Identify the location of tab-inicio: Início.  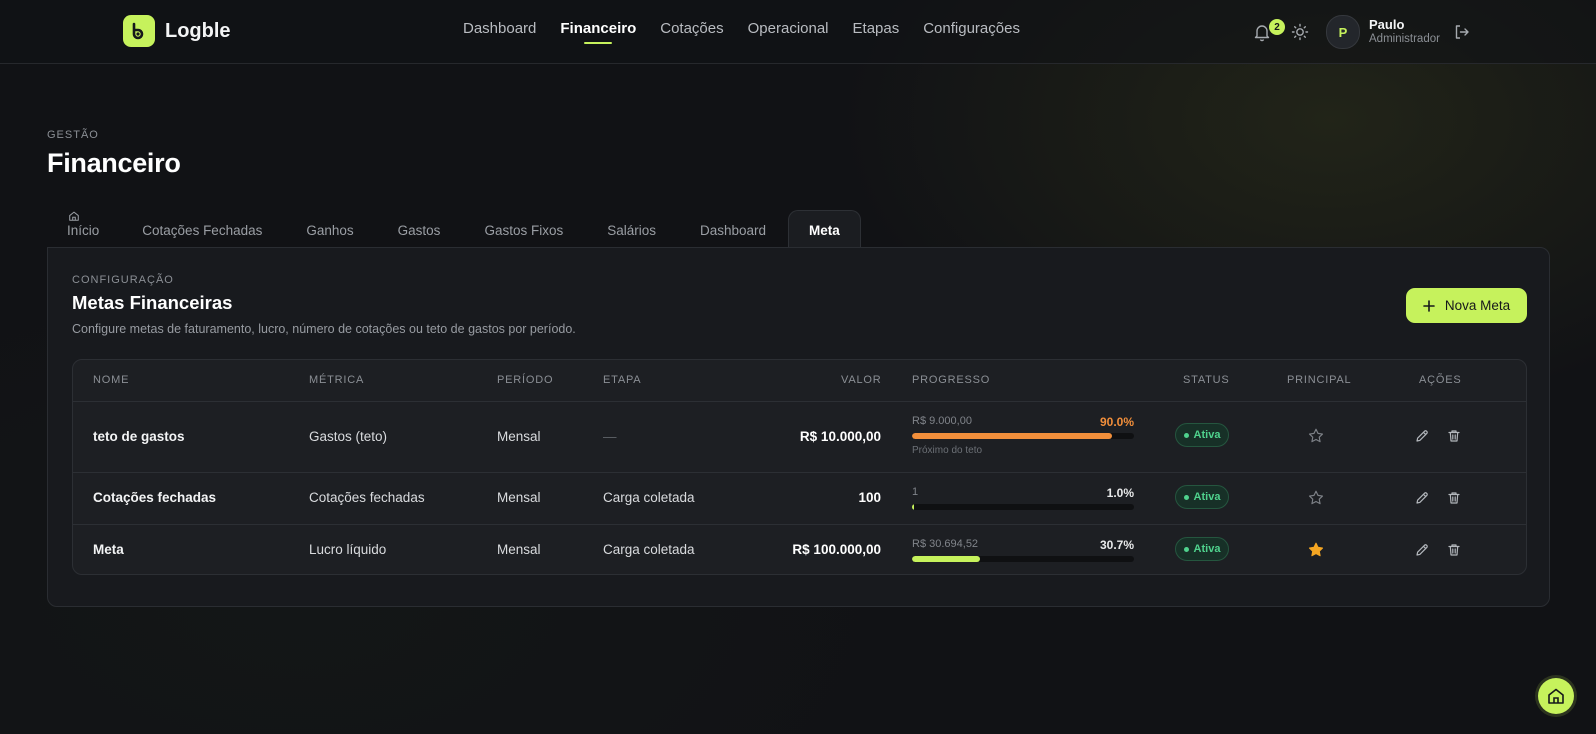
(83, 229).